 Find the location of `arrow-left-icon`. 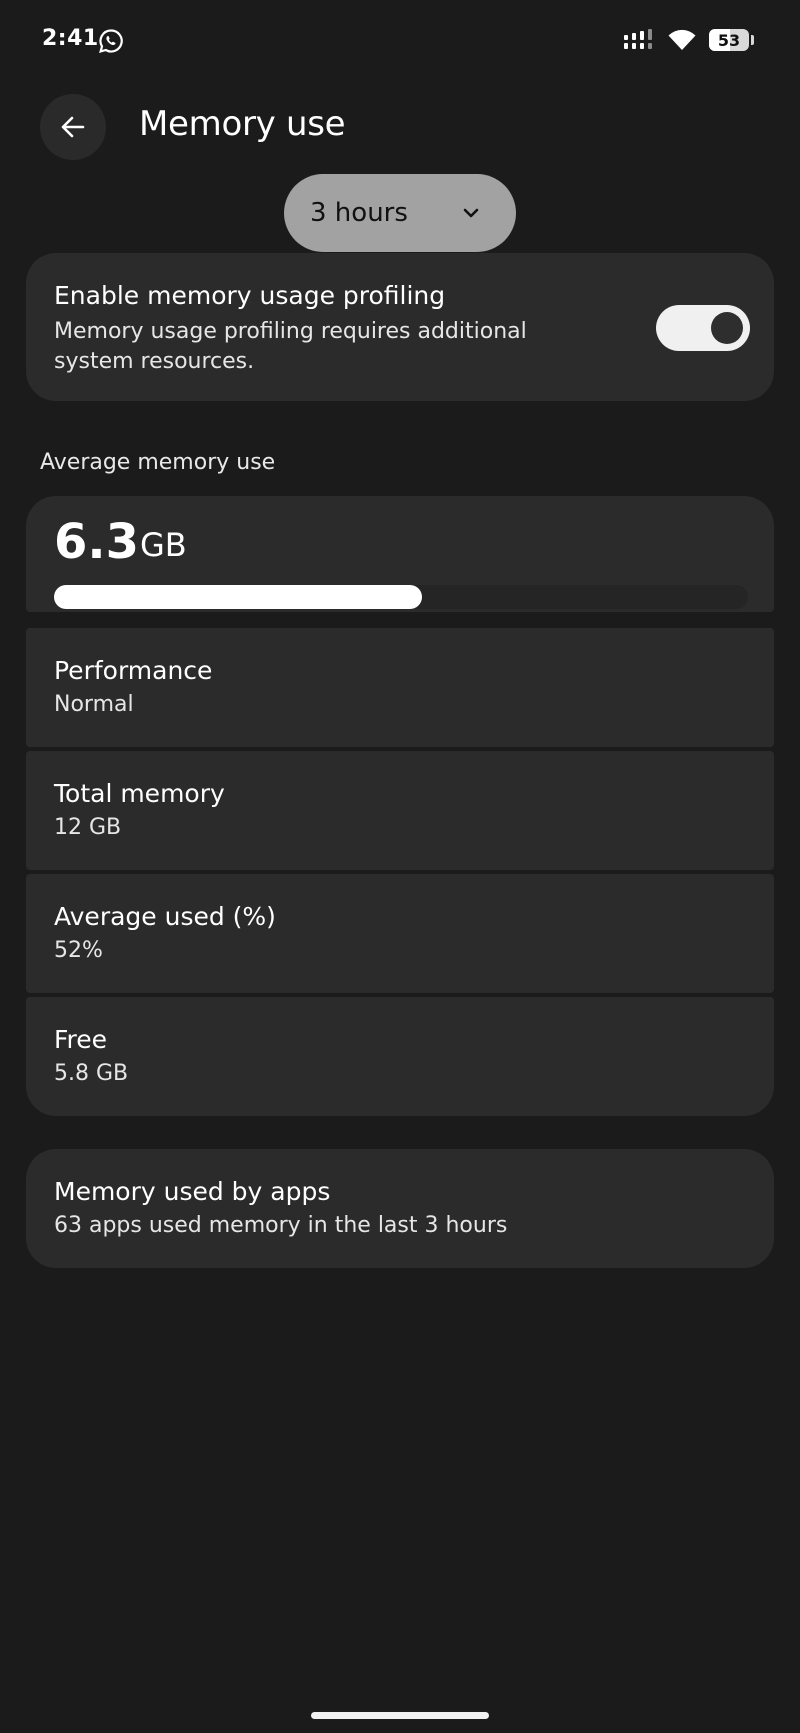

arrow-left-icon is located at coordinates (73, 127).